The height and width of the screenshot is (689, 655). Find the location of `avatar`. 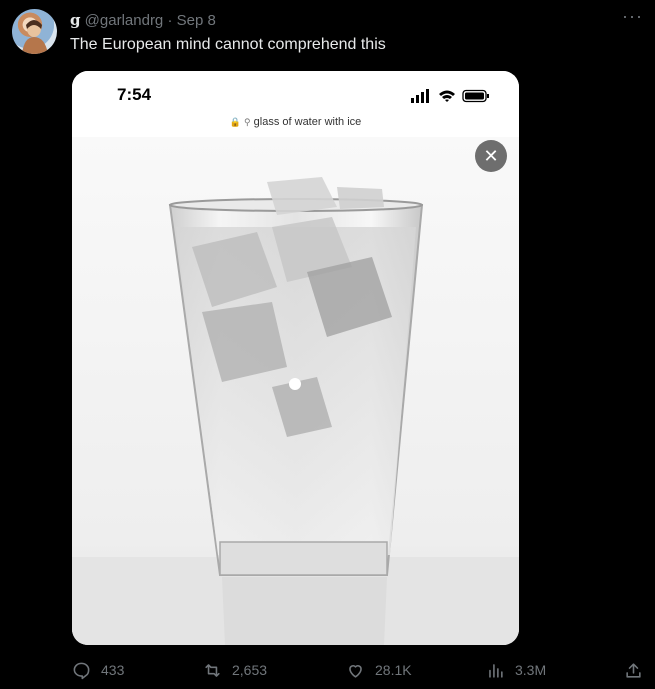

avatar is located at coordinates (34, 31).